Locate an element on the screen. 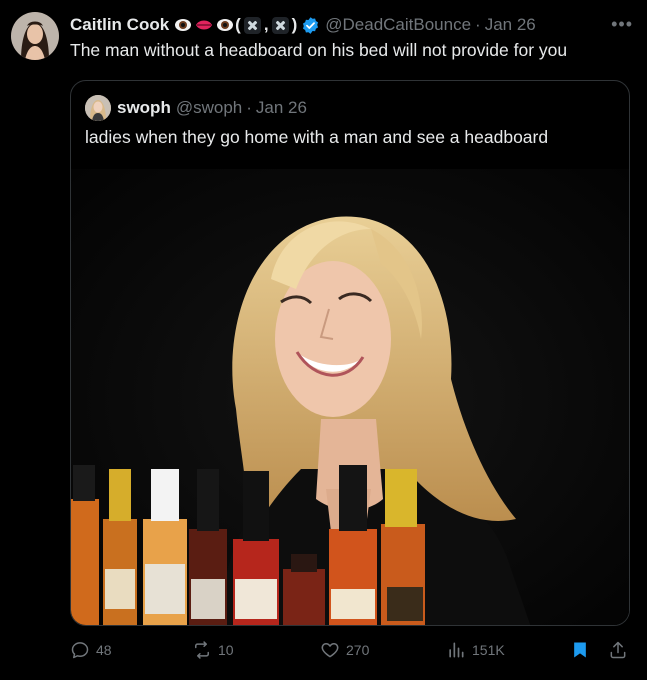  like-button: 270 is located at coordinates (344, 650).